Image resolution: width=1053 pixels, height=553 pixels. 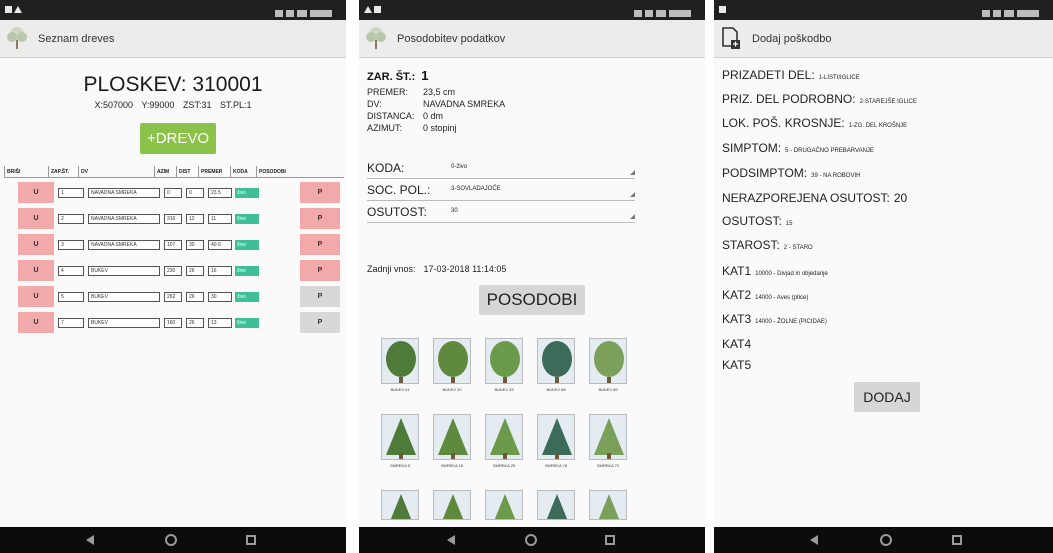 What do you see at coordinates (774, 319) in the screenshot?
I see `damage-field-row: KAT3 14000 - ŽOLNE (PICIDAE)` at bounding box center [774, 319].